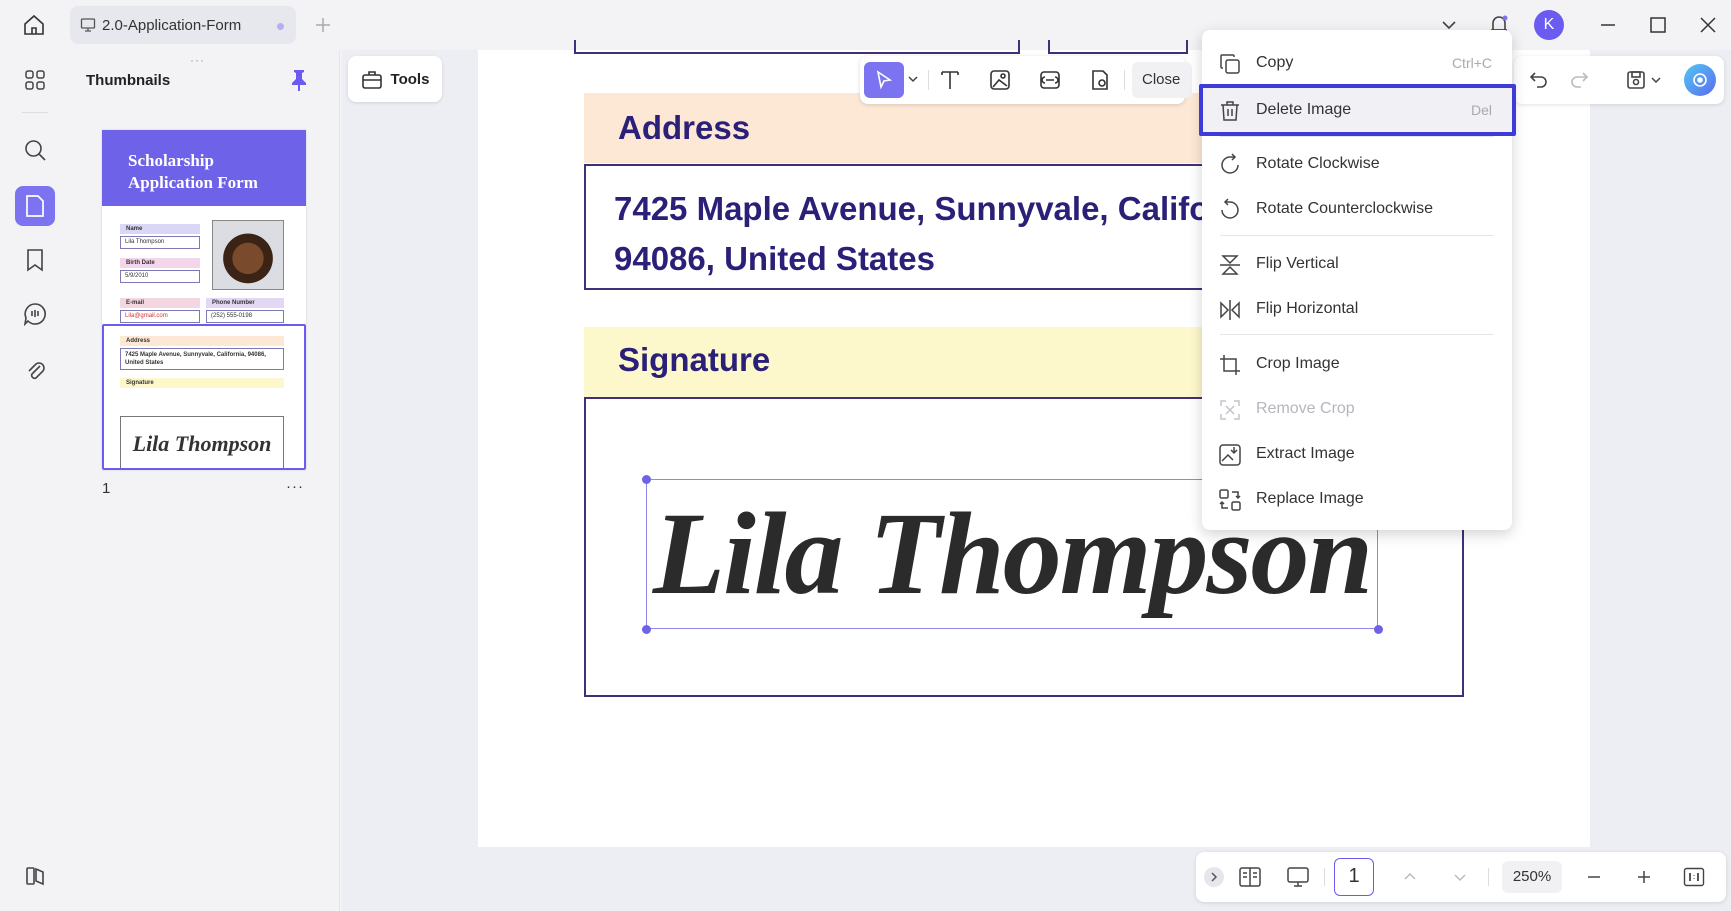 The image size is (1731, 911). What do you see at coordinates (1250, 877) in the screenshot?
I see `reading-mode-icon` at bounding box center [1250, 877].